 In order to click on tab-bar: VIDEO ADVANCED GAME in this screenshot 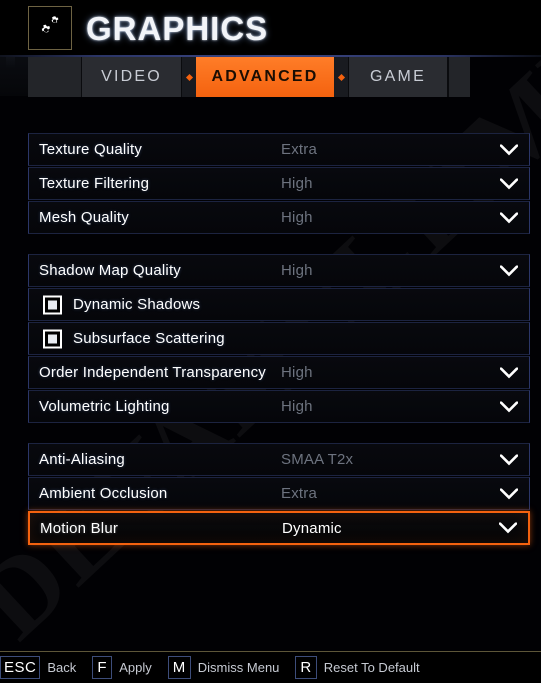, I will do `click(249, 77)`.